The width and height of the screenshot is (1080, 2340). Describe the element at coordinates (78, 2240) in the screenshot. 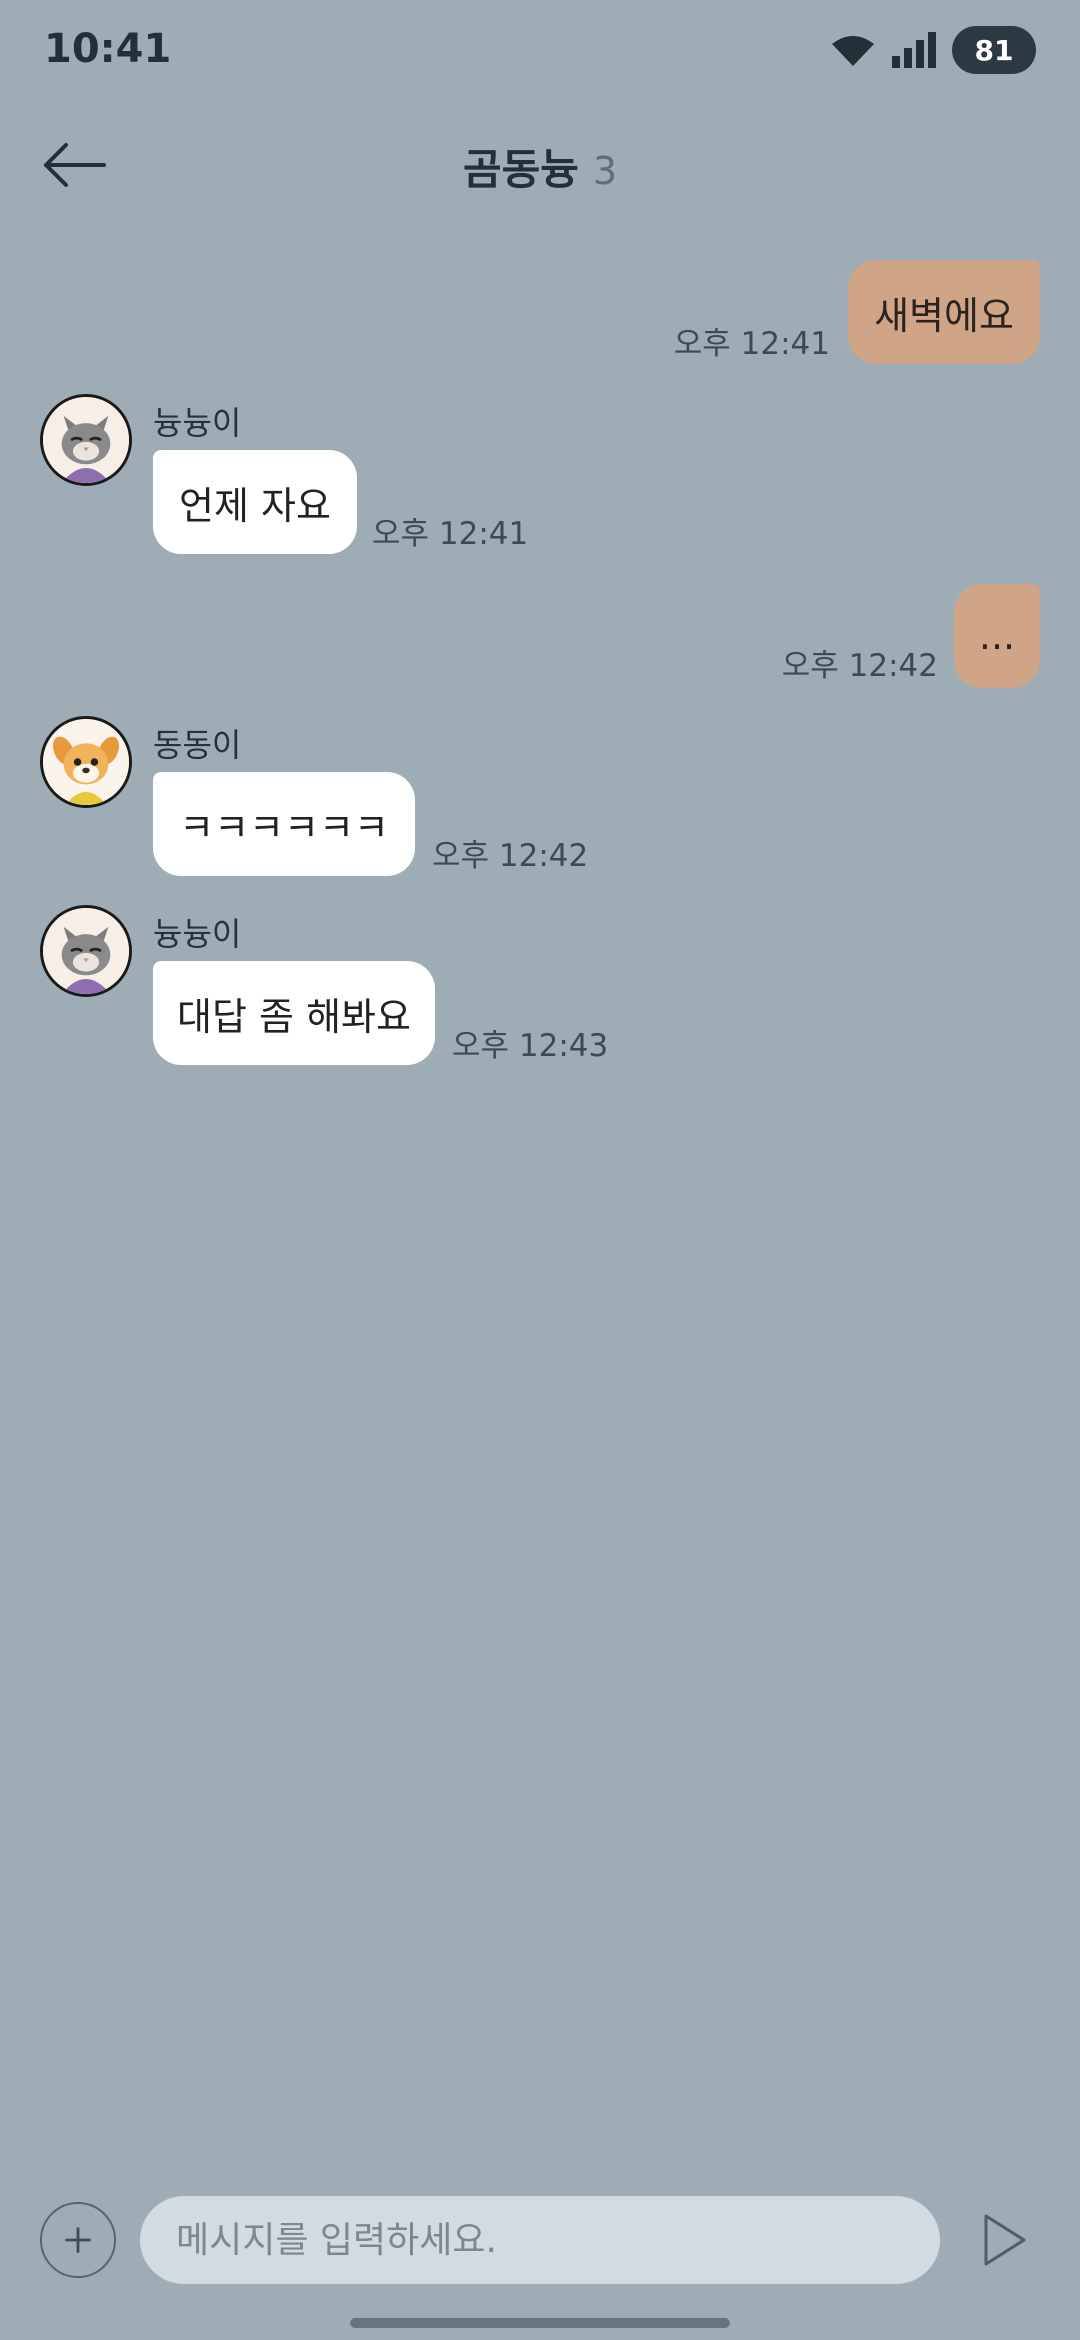

I see `attach-plus-icon` at that location.